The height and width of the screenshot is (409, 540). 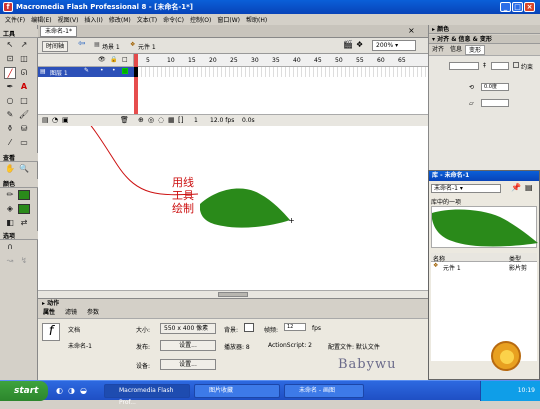 I want to click on quick-launch-icon: ◒, so click(x=83, y=390).